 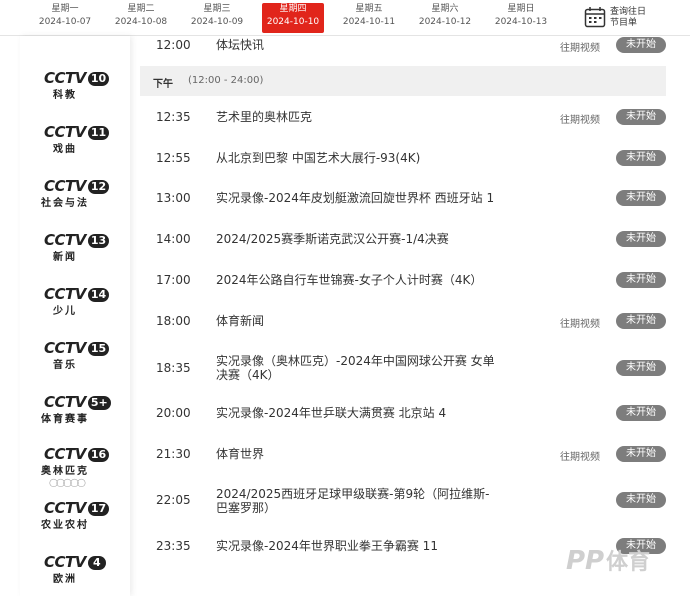 I want to click on program-row: 17:00 2024年公路自行车世锦赛-女子个人计时赛（4K） 未开始, so click(x=403, y=280).